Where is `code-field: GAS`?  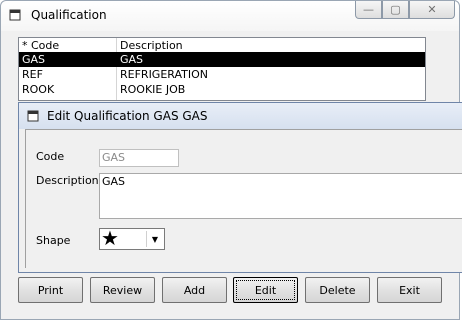 code-field: GAS is located at coordinates (139, 158).